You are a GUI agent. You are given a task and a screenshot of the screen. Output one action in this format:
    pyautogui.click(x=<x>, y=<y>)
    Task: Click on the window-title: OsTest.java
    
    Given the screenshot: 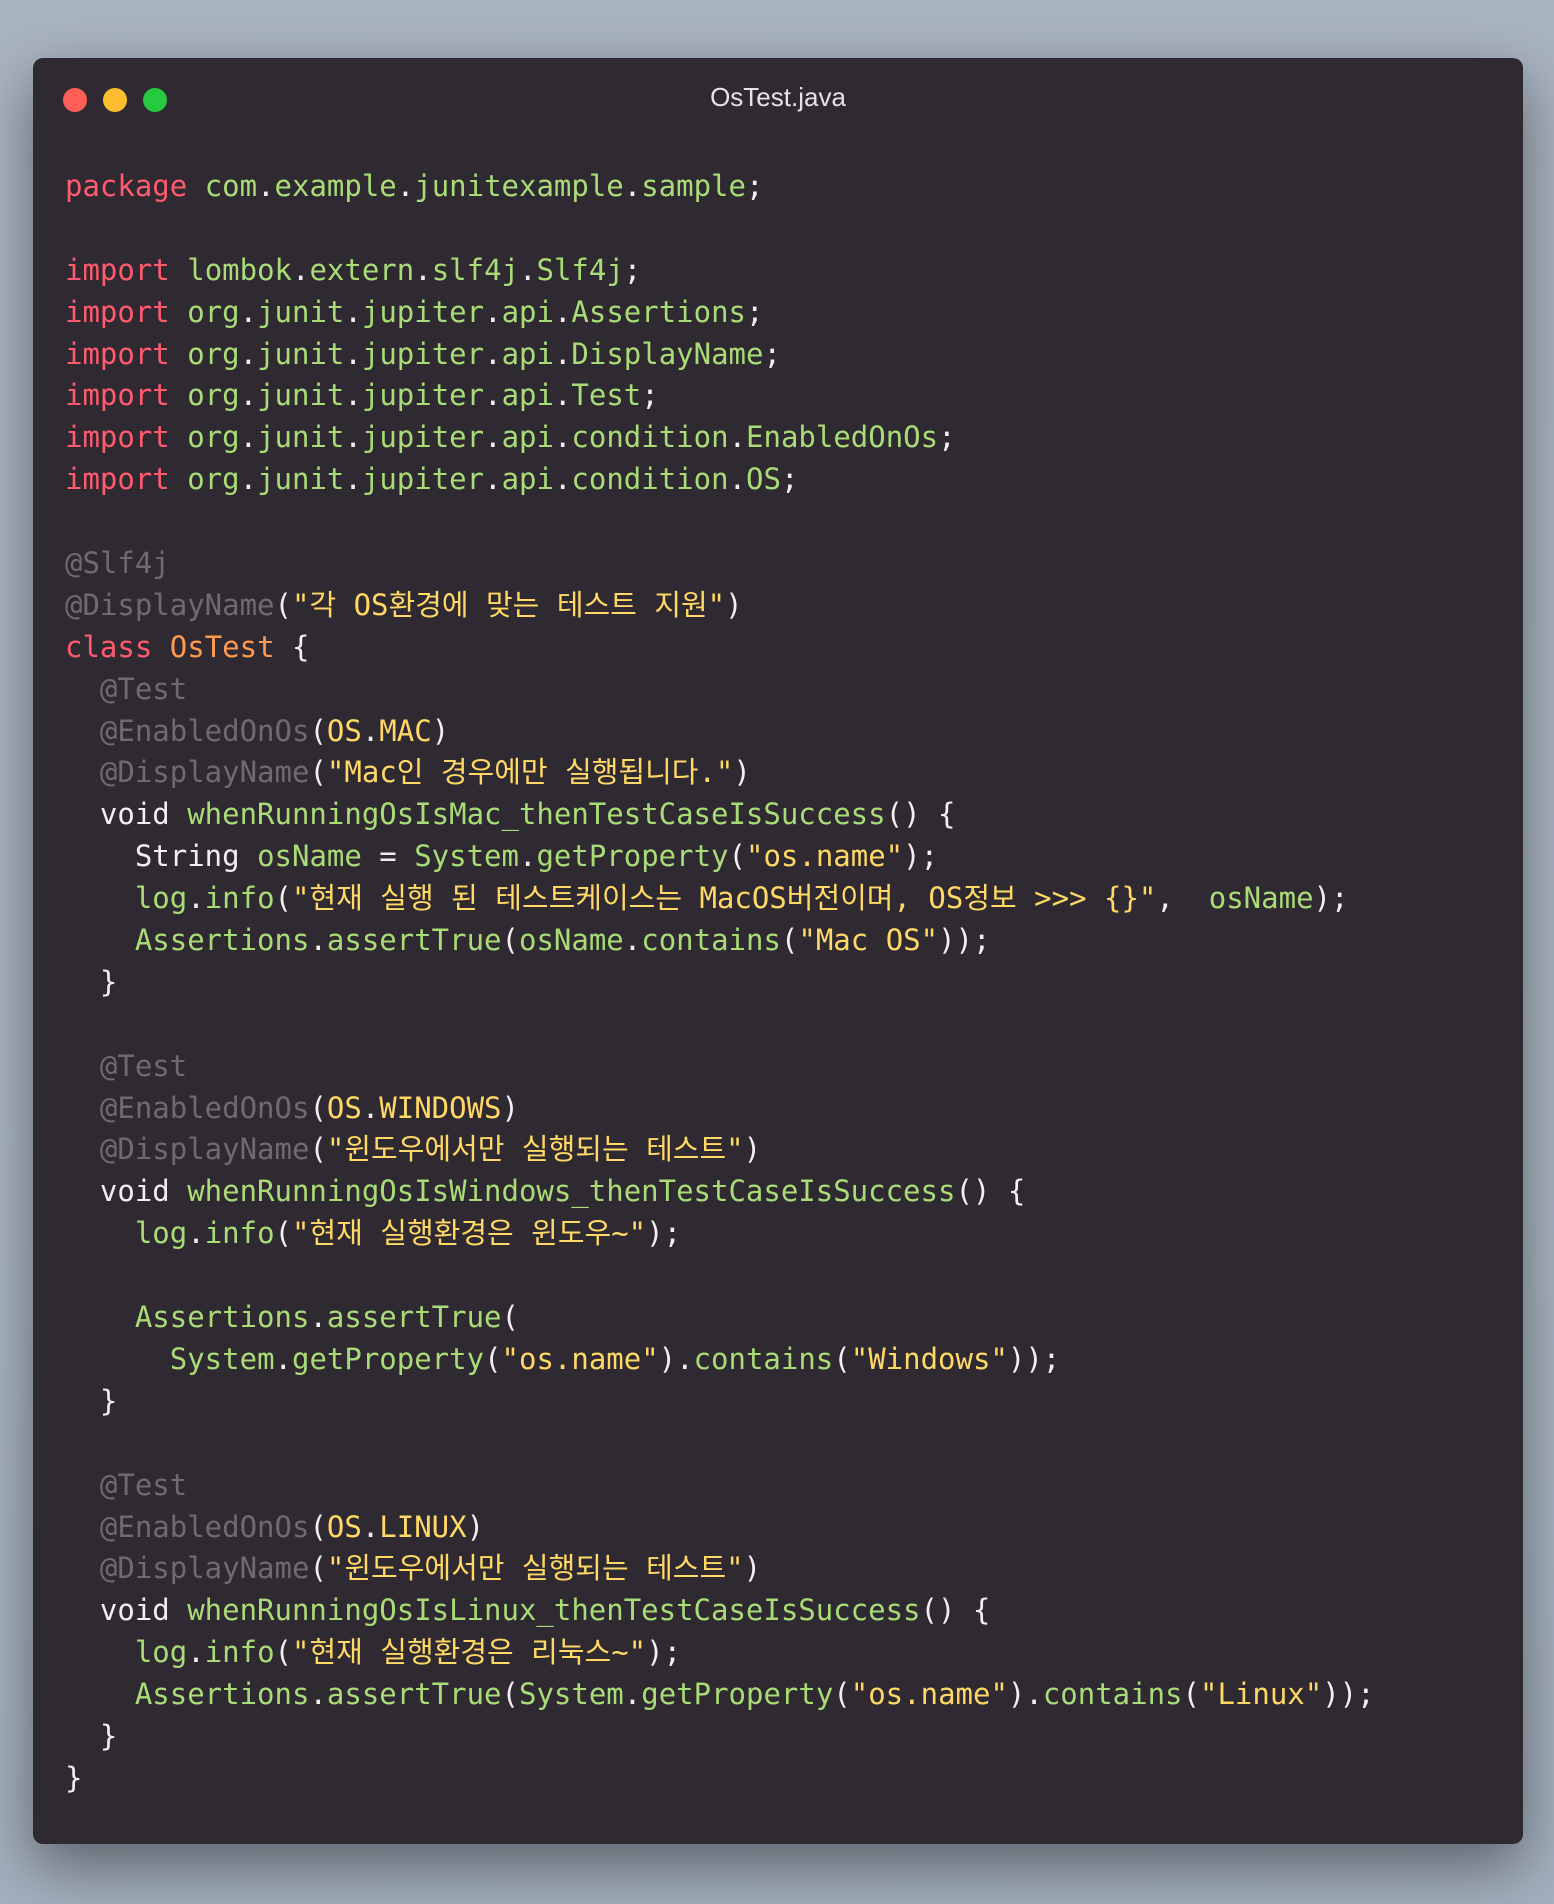 What is the action you would take?
    pyautogui.click(x=778, y=97)
    